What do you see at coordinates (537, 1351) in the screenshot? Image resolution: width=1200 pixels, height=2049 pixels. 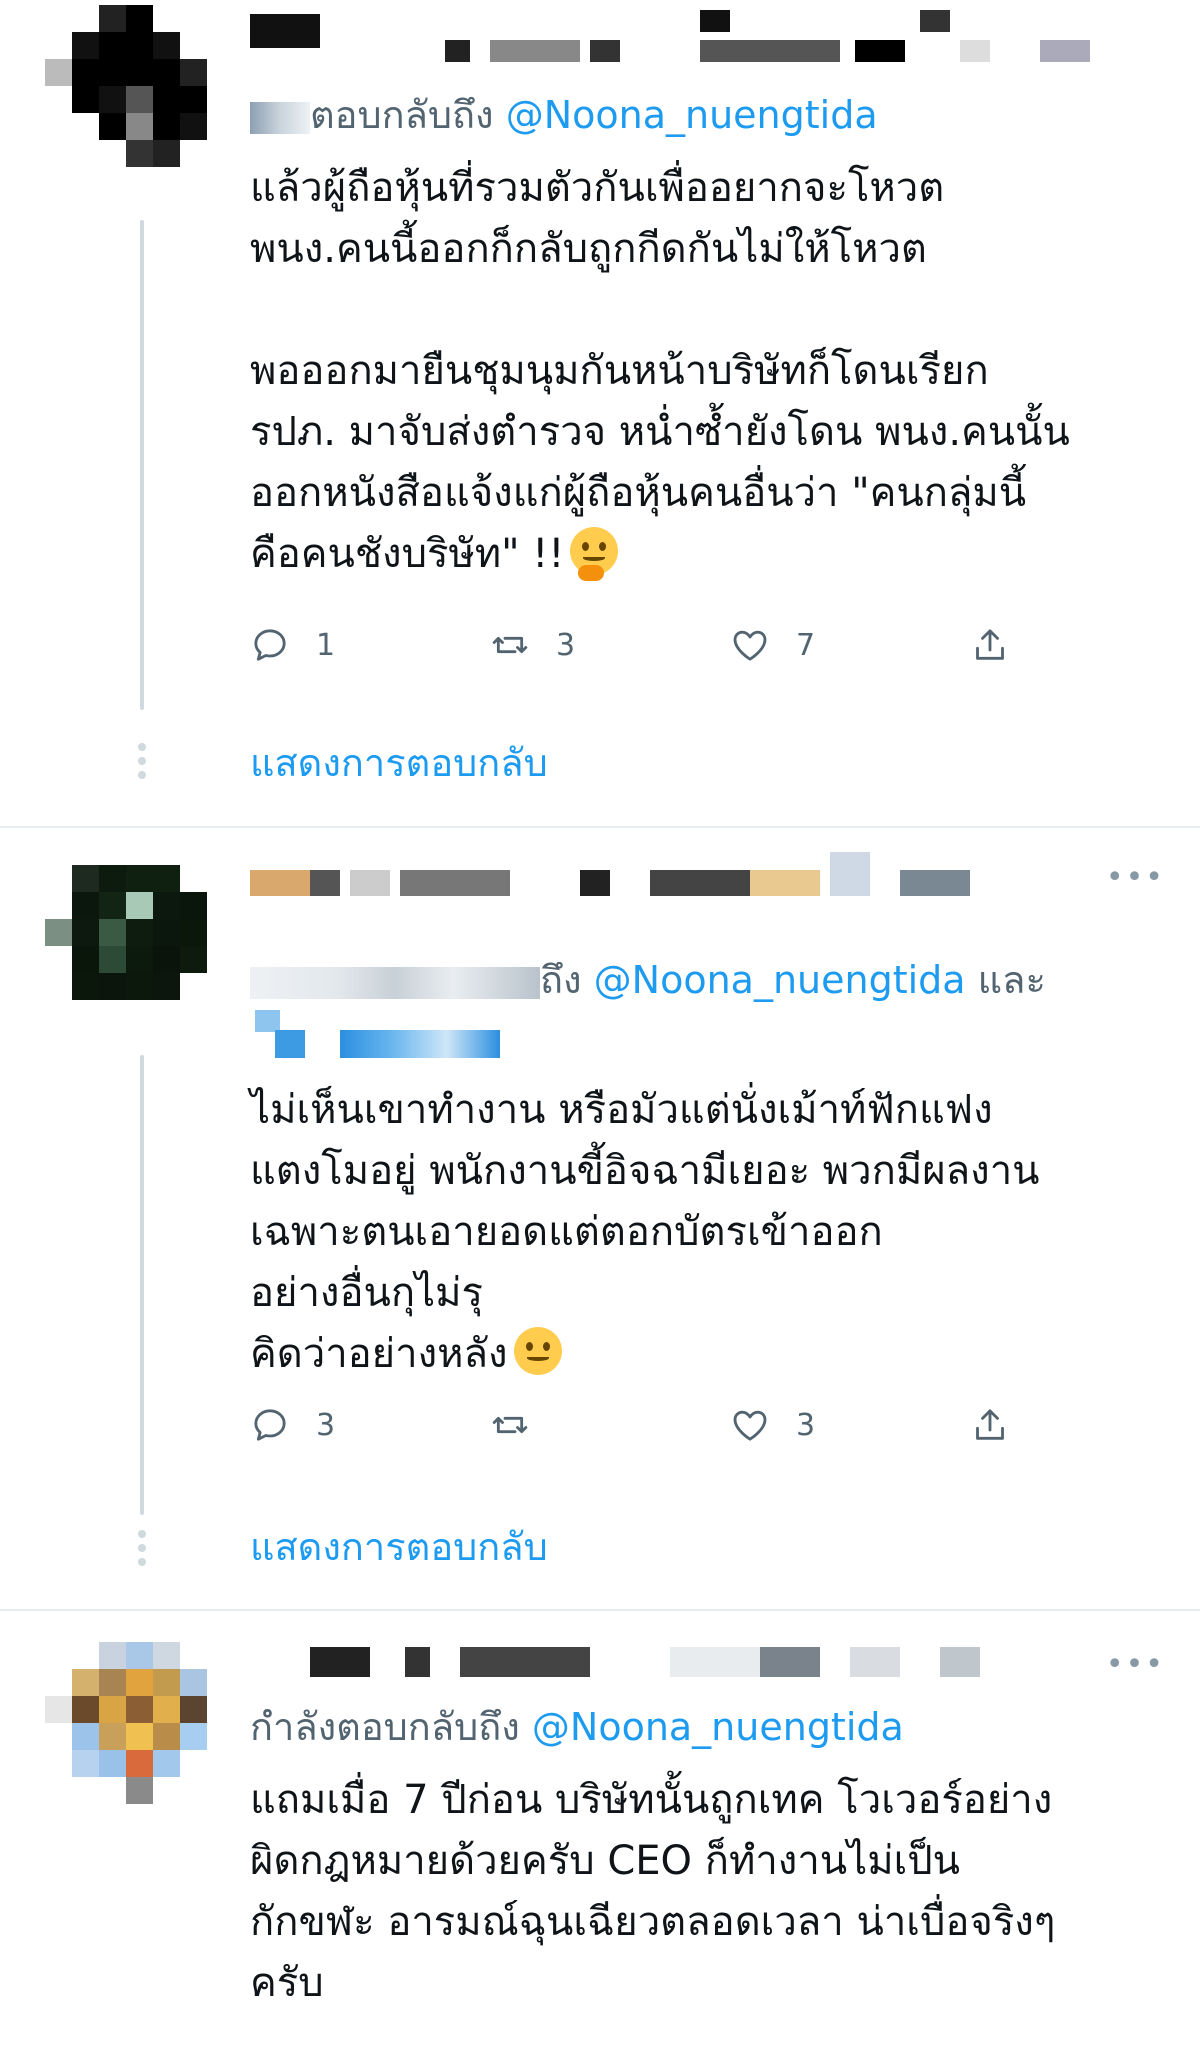 I see `smirking-face-emoji` at bounding box center [537, 1351].